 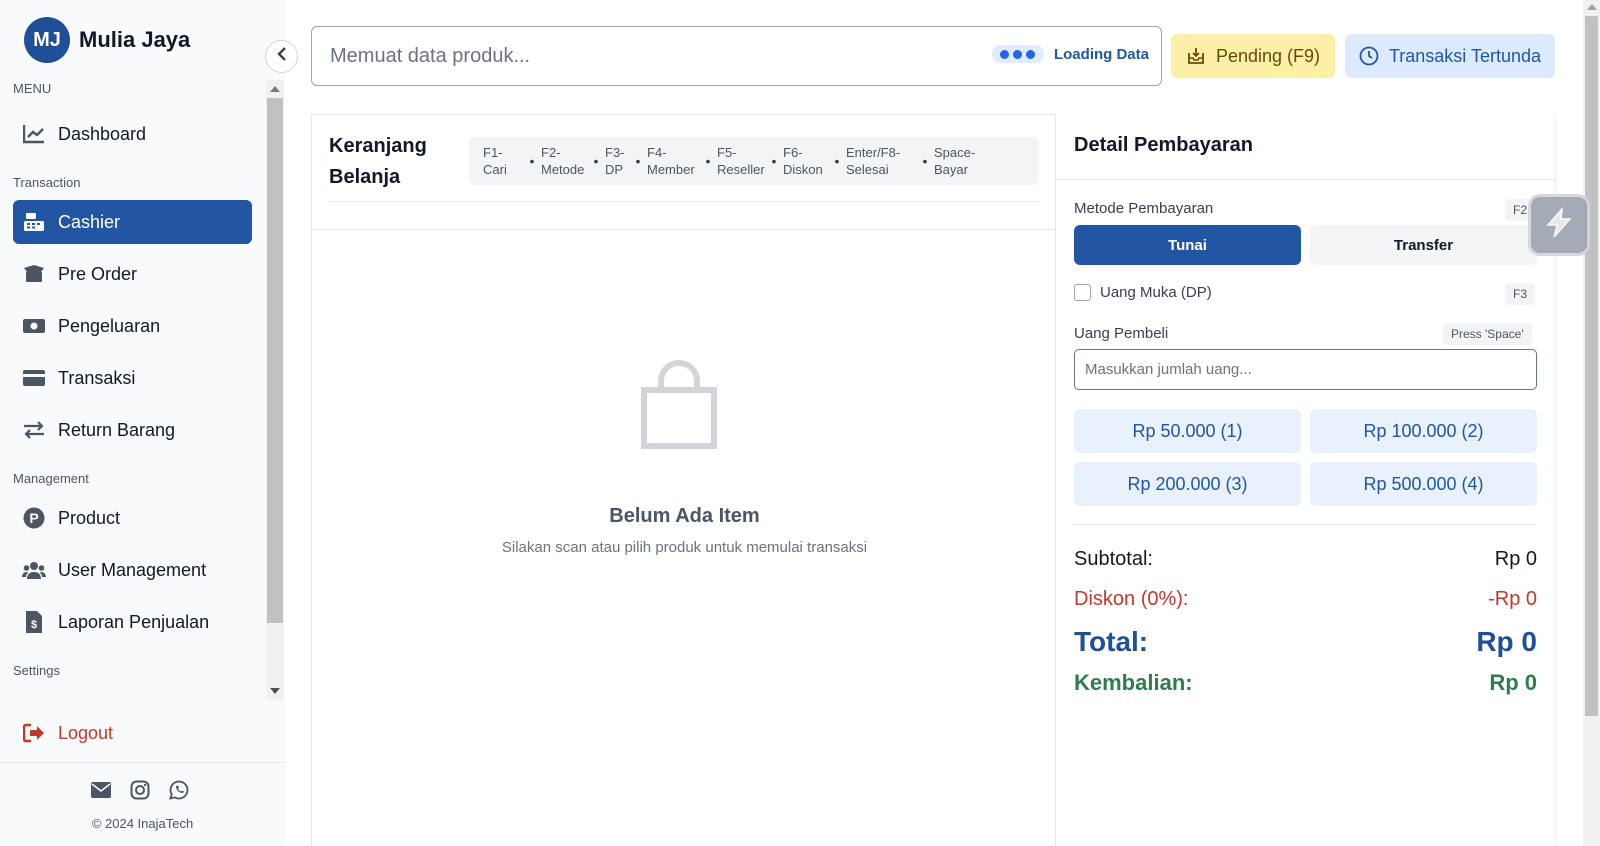 What do you see at coordinates (142, 804) in the screenshot?
I see `sidebar-footer: © 2024 InajaTech` at bounding box center [142, 804].